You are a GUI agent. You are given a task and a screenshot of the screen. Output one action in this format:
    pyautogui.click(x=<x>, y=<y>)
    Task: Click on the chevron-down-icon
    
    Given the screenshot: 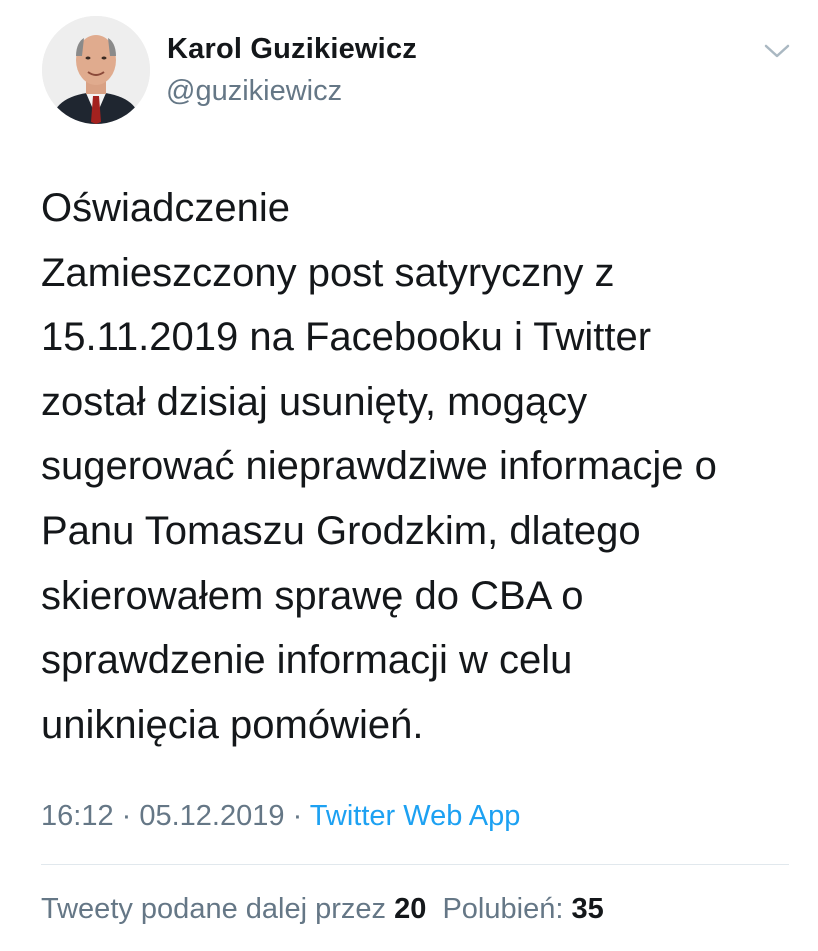 What is the action you would take?
    pyautogui.click(x=777, y=51)
    